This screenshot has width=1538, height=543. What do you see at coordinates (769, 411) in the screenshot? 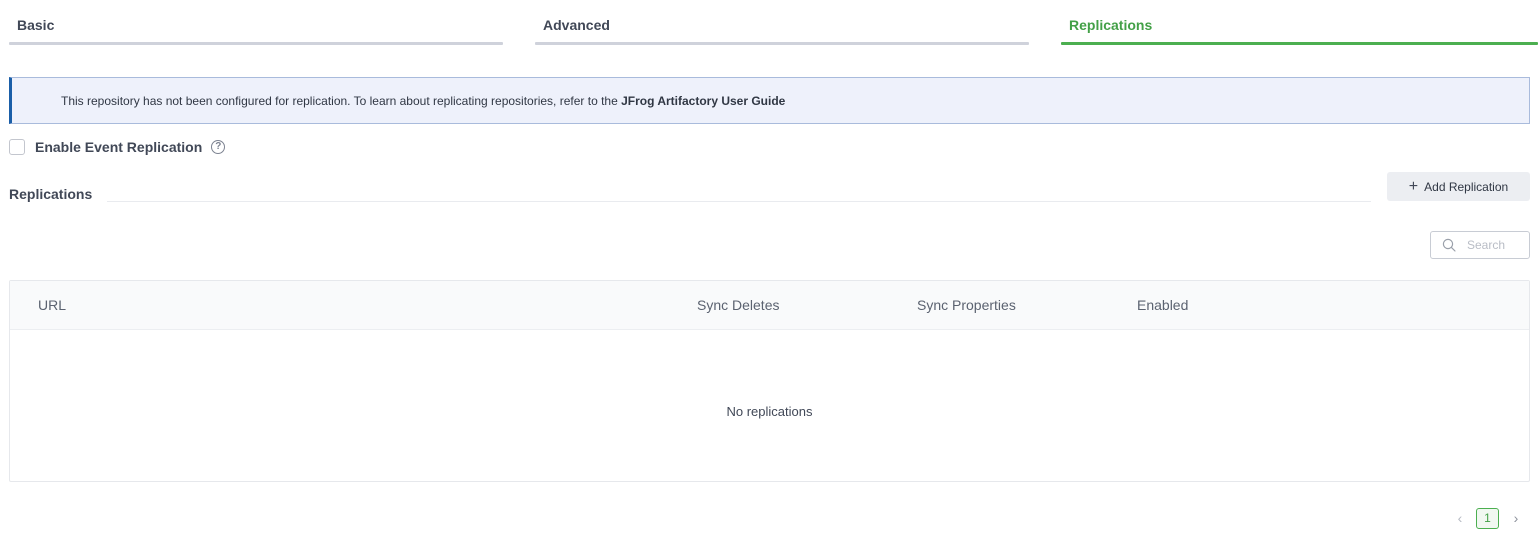
I see `empty-state-text: No replications` at bounding box center [769, 411].